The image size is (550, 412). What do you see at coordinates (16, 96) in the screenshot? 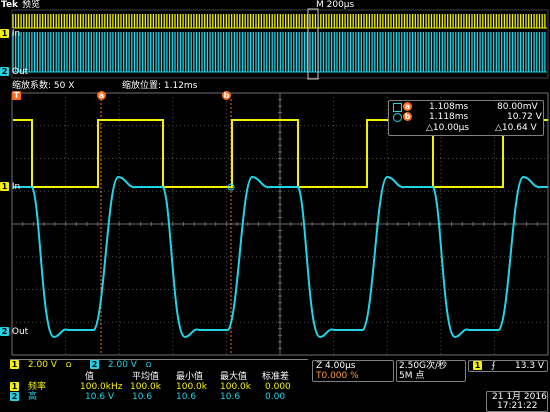
I see `trigger-position-marker: T` at bounding box center [16, 96].